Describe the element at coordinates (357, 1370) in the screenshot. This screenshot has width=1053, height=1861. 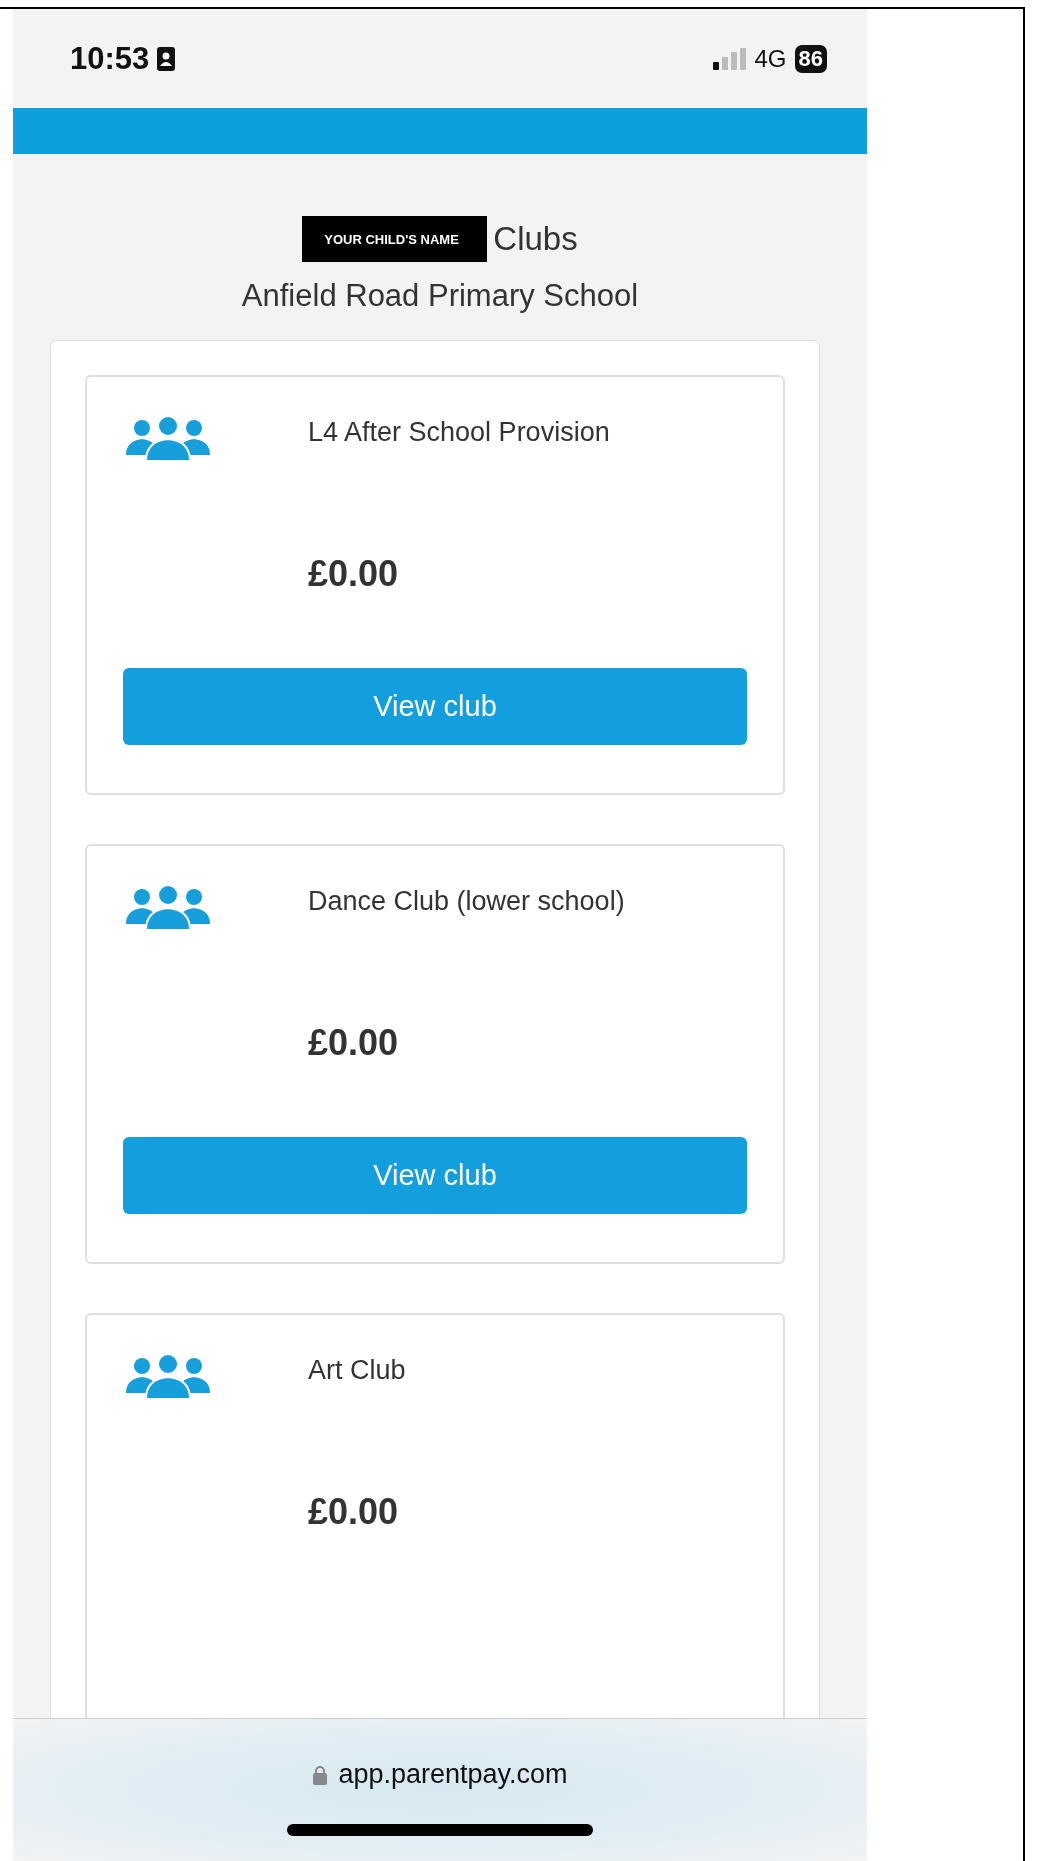
I see `club-name: Art Club` at that location.